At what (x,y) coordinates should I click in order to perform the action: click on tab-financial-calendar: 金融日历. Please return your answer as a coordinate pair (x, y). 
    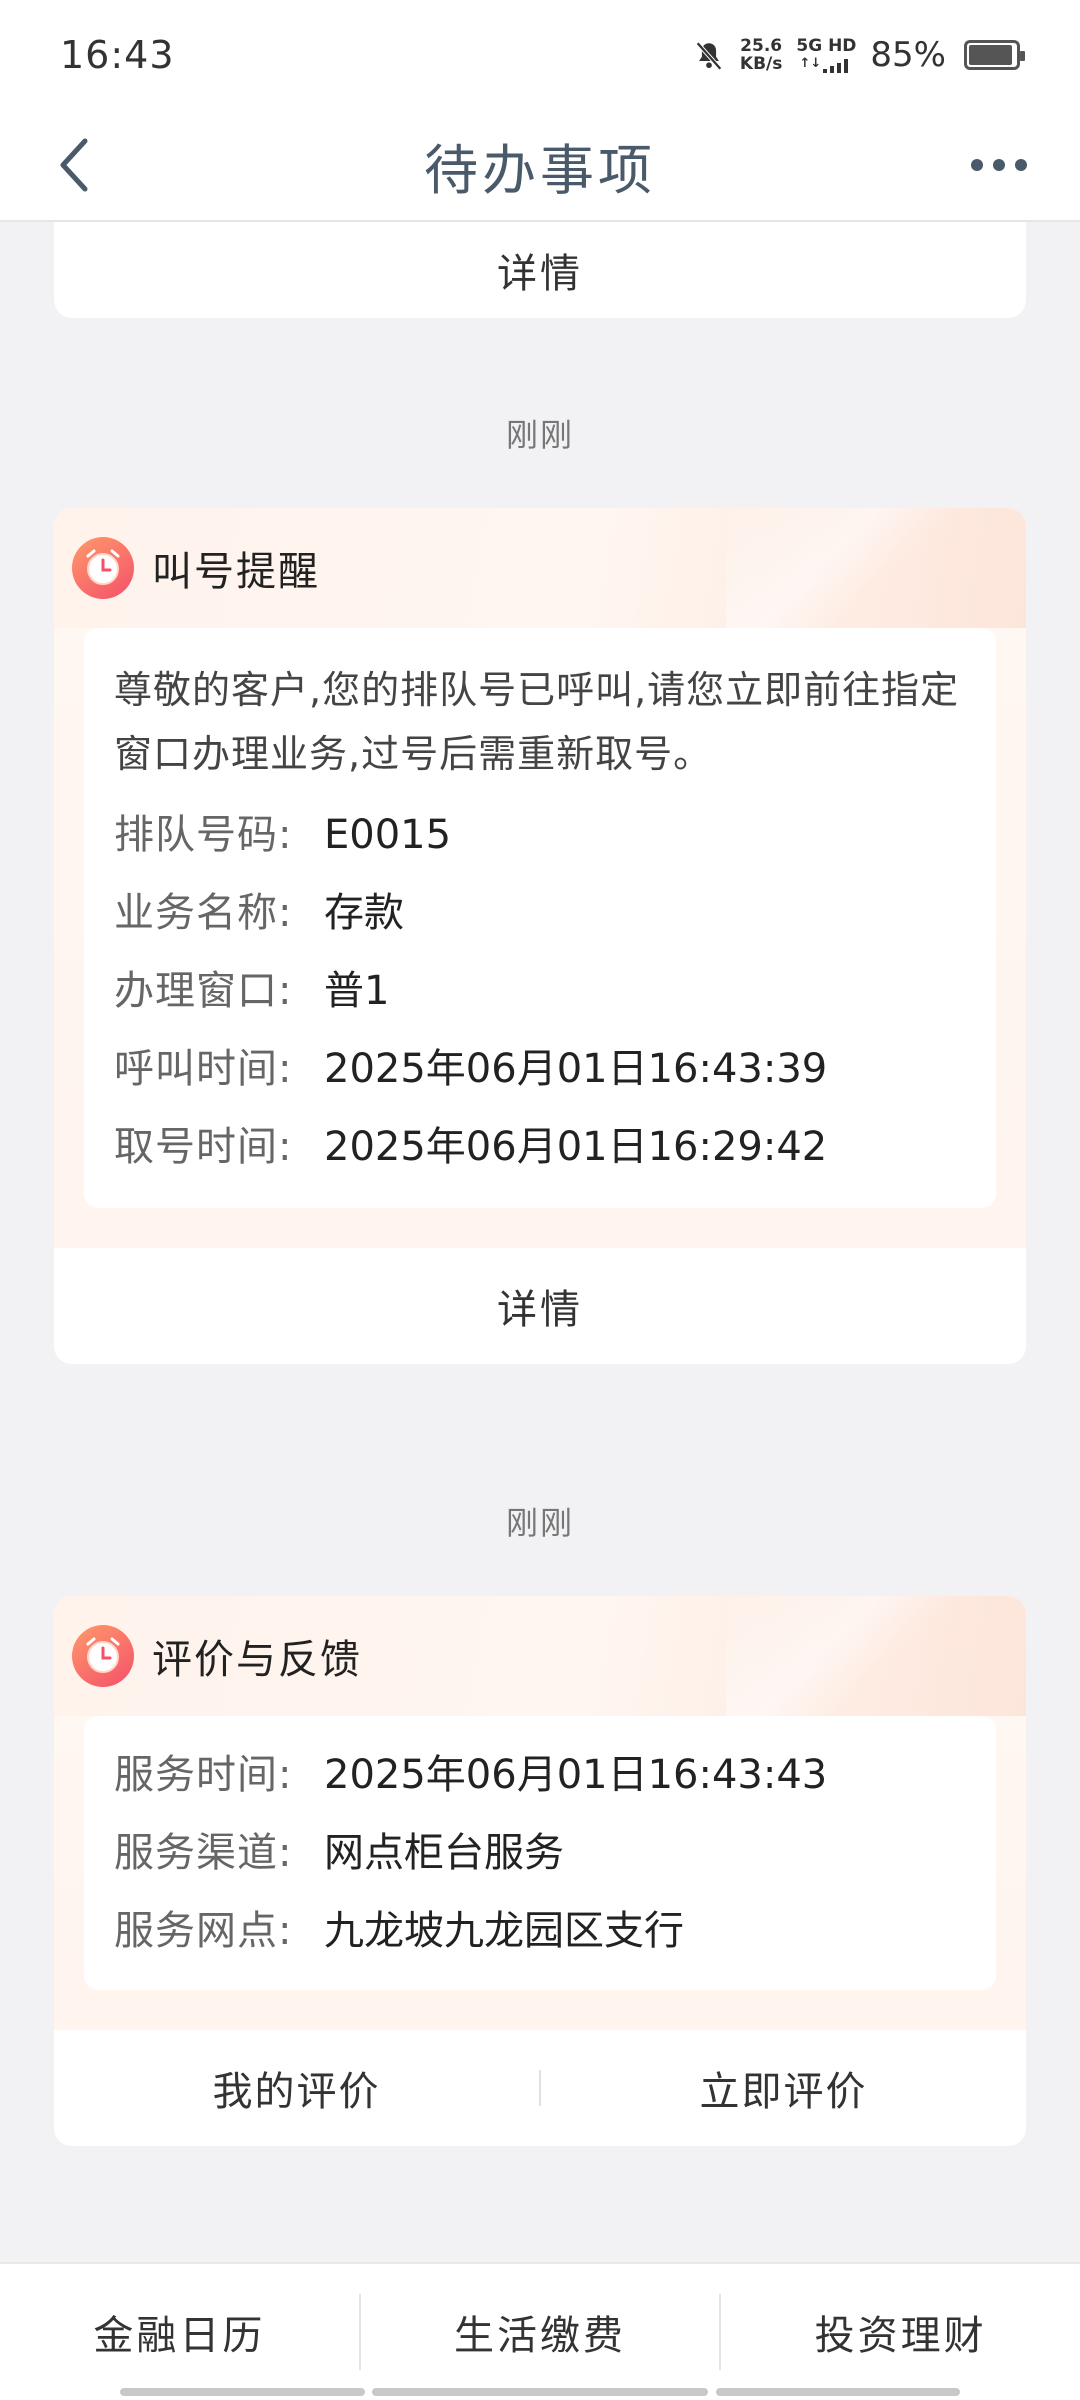
    Looking at the image, I should click on (179, 2332).